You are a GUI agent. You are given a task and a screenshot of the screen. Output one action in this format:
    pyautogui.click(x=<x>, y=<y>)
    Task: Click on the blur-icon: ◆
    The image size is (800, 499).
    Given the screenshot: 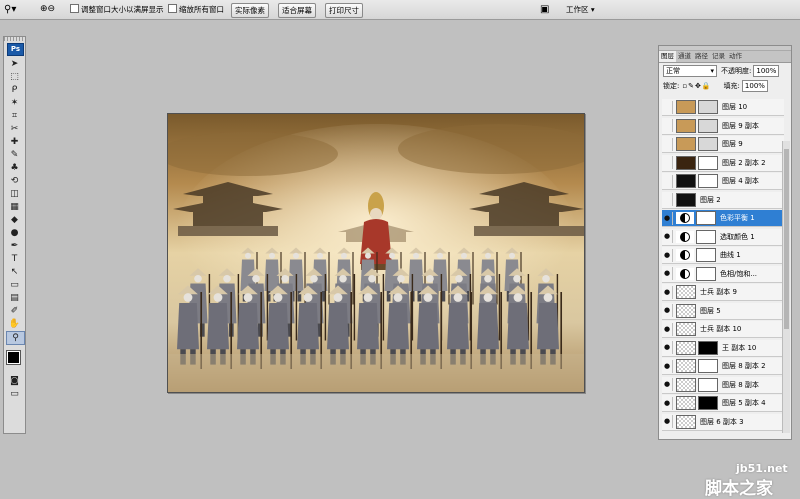 What is the action you would take?
    pyautogui.click(x=14, y=220)
    